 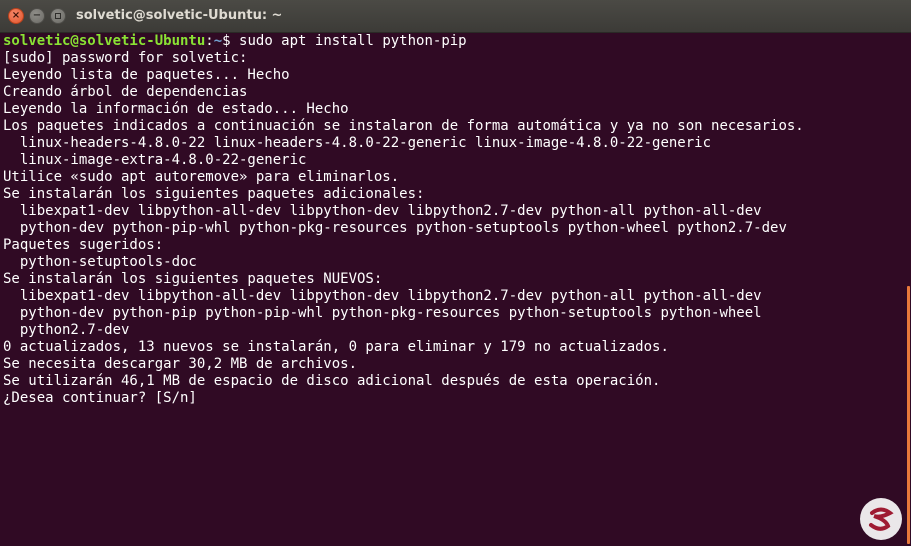 What do you see at coordinates (881, 519) in the screenshot?
I see `solvetic-logo-icon` at bounding box center [881, 519].